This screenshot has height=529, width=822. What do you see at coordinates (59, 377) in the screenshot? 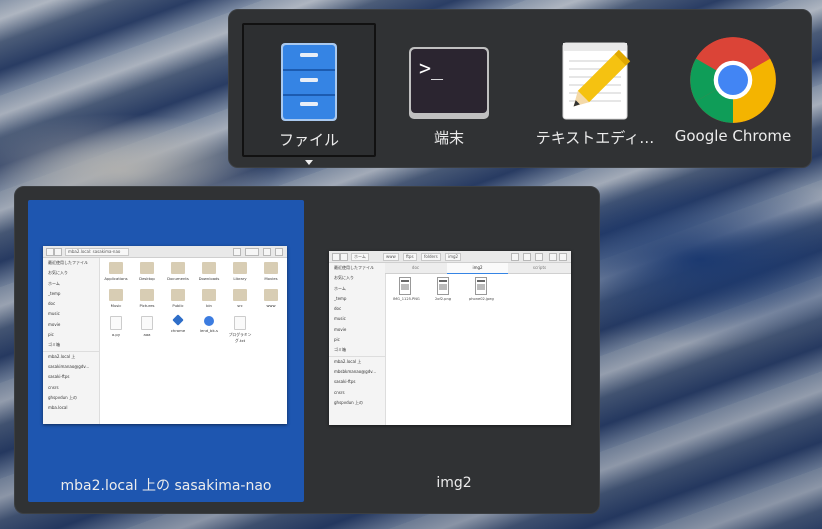
I see `sidebar-item: sasaki-ftps` at bounding box center [59, 377].